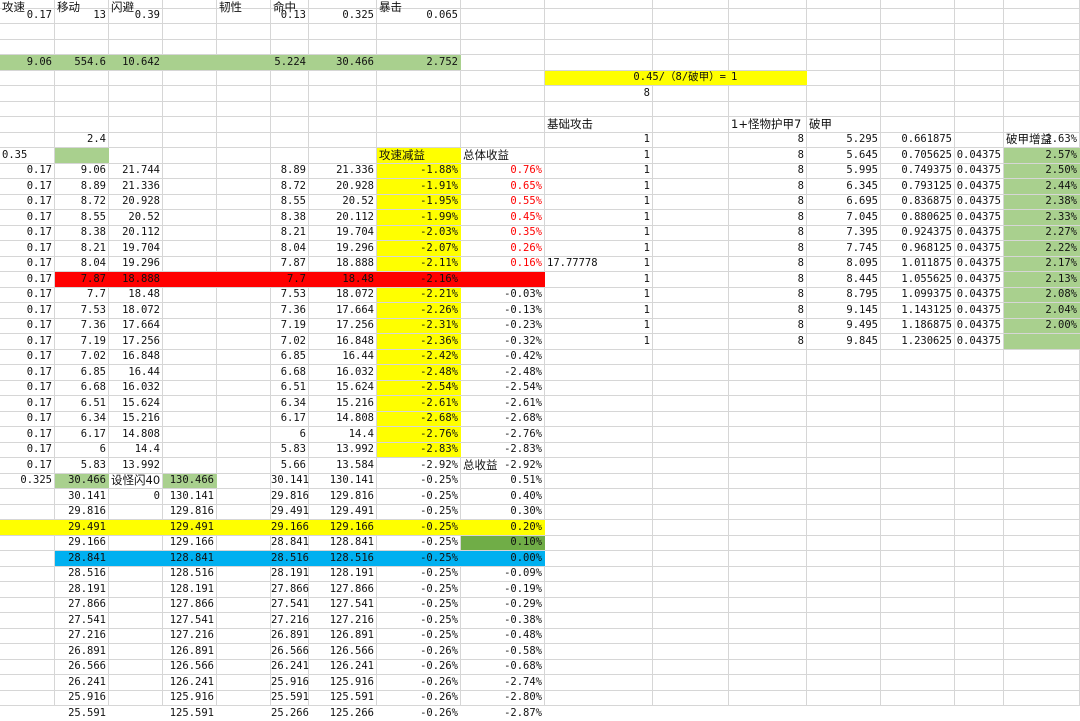 The width and height of the screenshot is (1080, 721). Describe the element at coordinates (1042, 140) in the screenshot. I see `armor-gain-cell: 2.63%` at that location.